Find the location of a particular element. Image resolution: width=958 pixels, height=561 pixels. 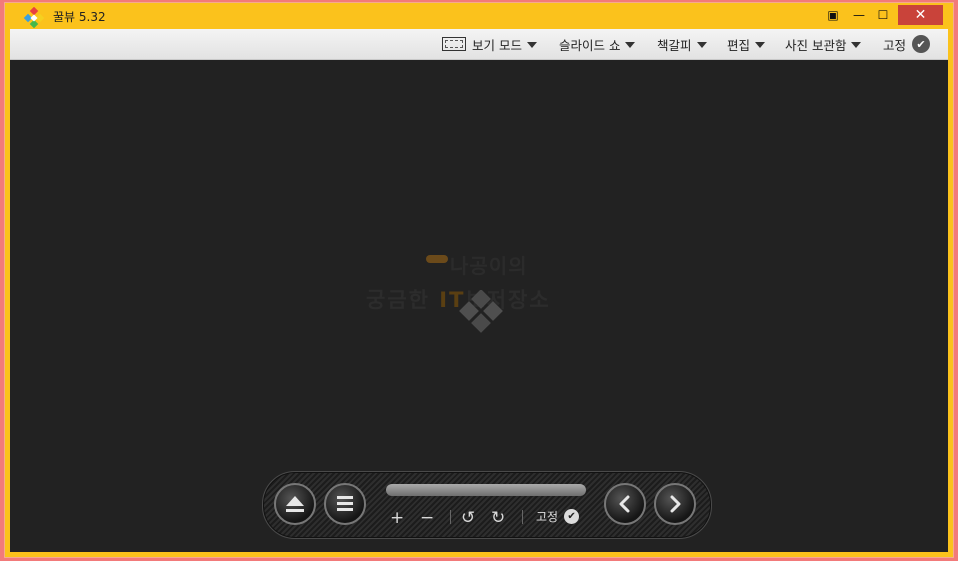

eject-icon is located at coordinates (295, 504).